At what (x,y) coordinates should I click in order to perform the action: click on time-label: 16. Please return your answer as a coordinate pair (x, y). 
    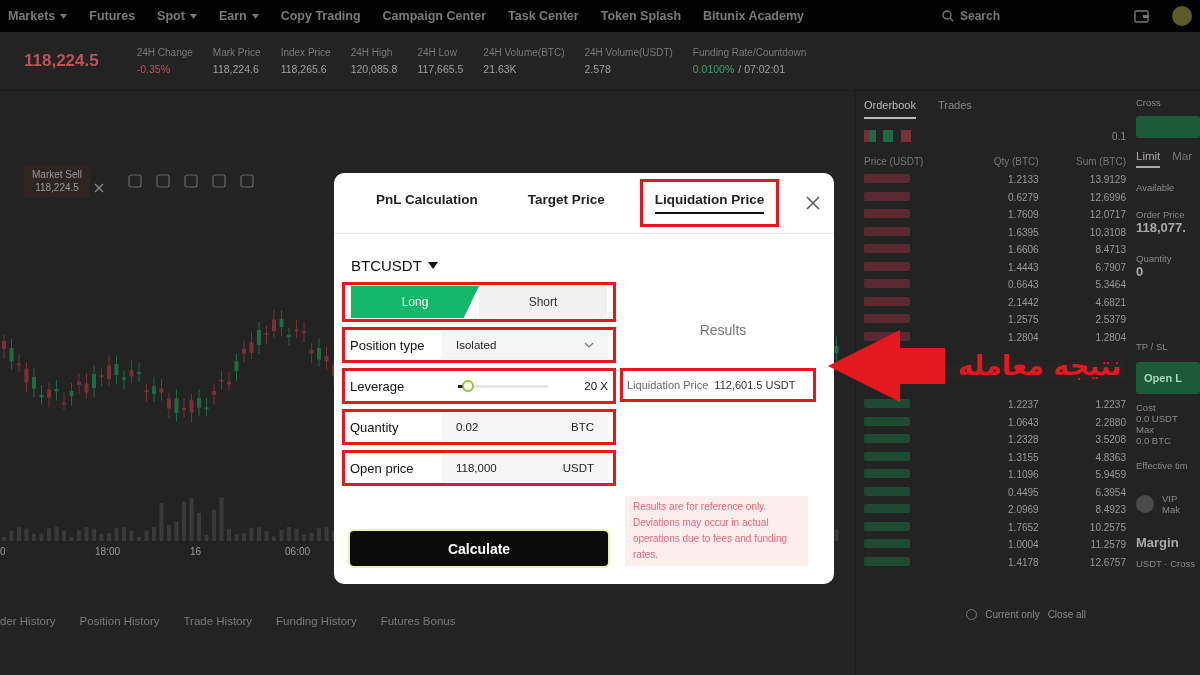
    Looking at the image, I should click on (196, 551).